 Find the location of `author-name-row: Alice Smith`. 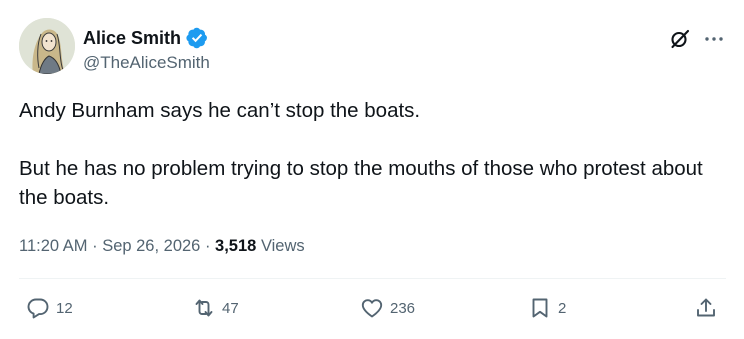

author-name-row: Alice Smith is located at coordinates (145, 38).